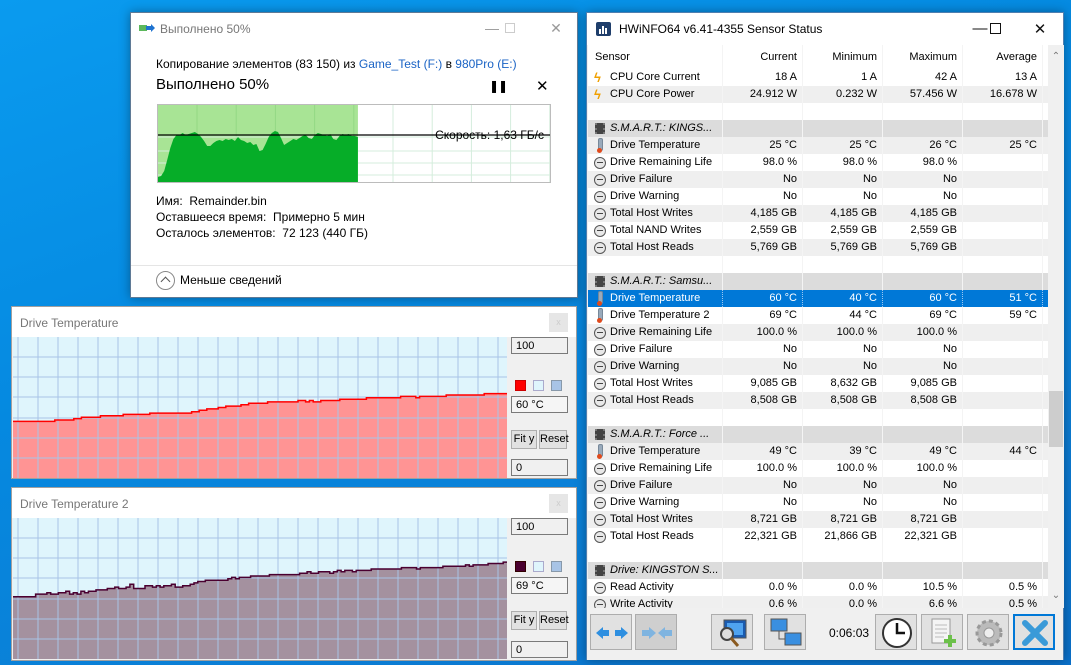 This screenshot has width=1071, height=665. Describe the element at coordinates (896, 632) in the screenshot. I see `clock-button` at that location.